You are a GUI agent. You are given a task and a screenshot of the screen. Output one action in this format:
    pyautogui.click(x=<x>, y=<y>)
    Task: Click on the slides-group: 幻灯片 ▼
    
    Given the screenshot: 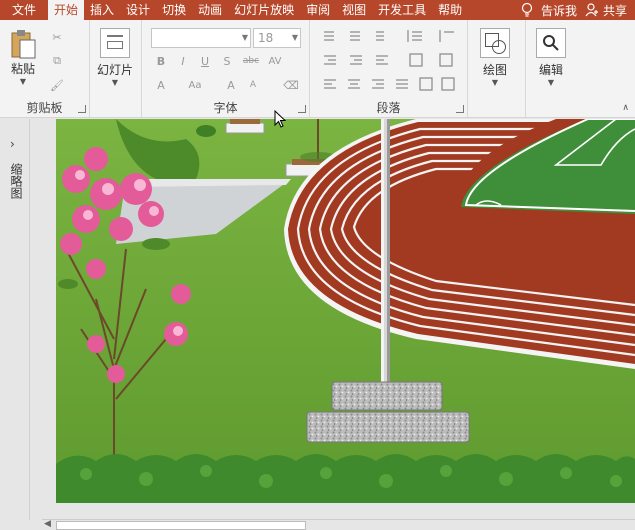 What is the action you would take?
    pyautogui.click(x=116, y=69)
    